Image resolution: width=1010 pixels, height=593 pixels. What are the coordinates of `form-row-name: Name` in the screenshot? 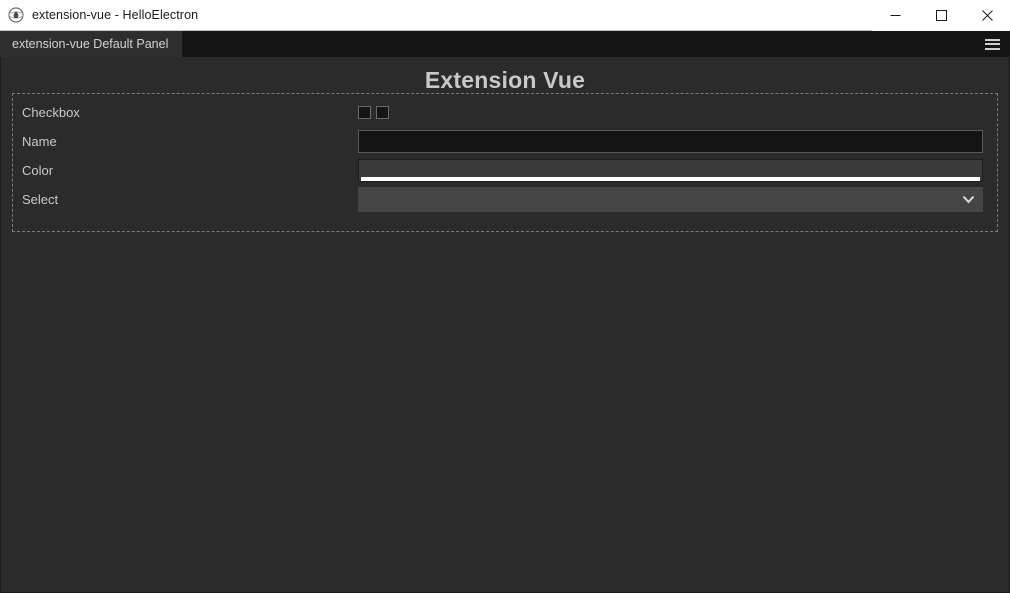 It's located at (505, 141).